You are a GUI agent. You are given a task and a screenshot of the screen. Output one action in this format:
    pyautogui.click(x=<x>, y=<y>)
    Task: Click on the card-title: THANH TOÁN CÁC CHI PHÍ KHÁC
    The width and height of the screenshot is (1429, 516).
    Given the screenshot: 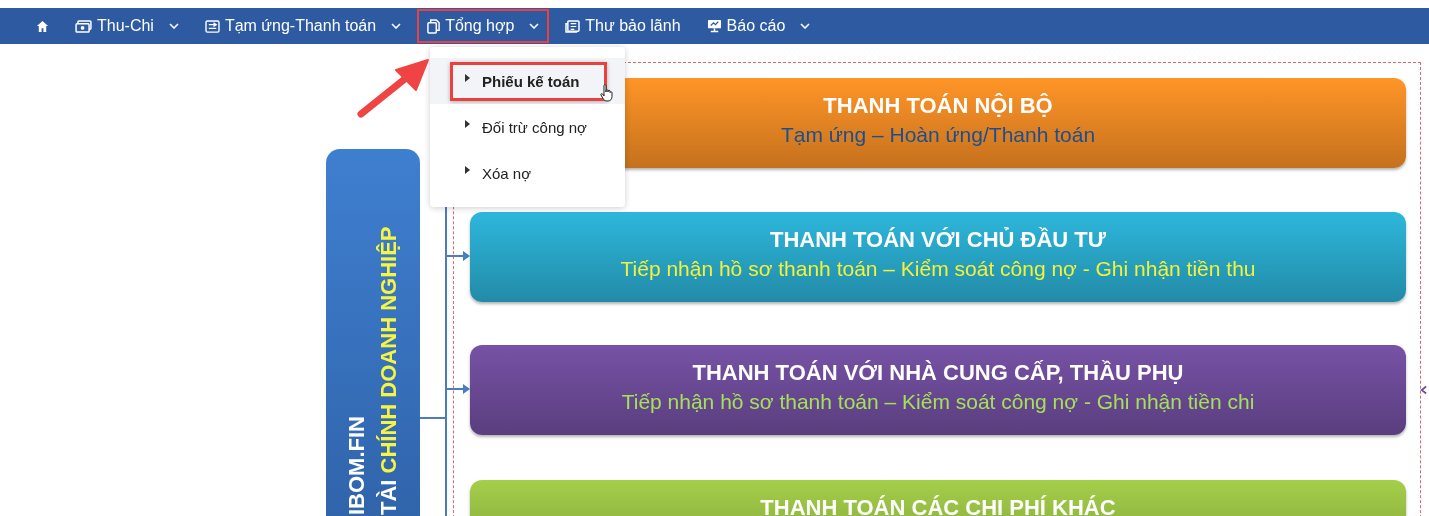 What is the action you would take?
    pyautogui.click(x=938, y=505)
    